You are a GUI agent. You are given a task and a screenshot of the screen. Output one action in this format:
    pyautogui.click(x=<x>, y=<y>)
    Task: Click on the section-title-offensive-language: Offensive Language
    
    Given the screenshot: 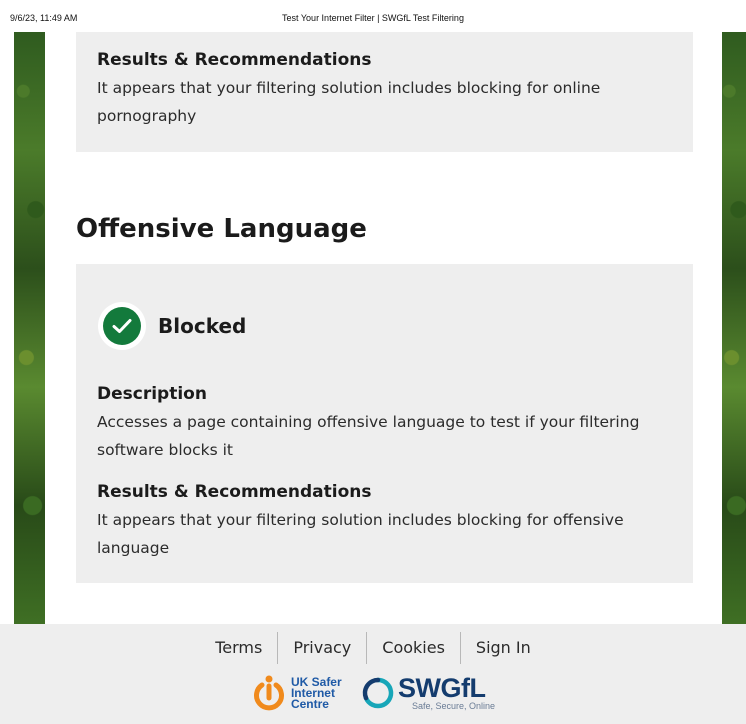 What is the action you would take?
    pyautogui.click(x=221, y=229)
    